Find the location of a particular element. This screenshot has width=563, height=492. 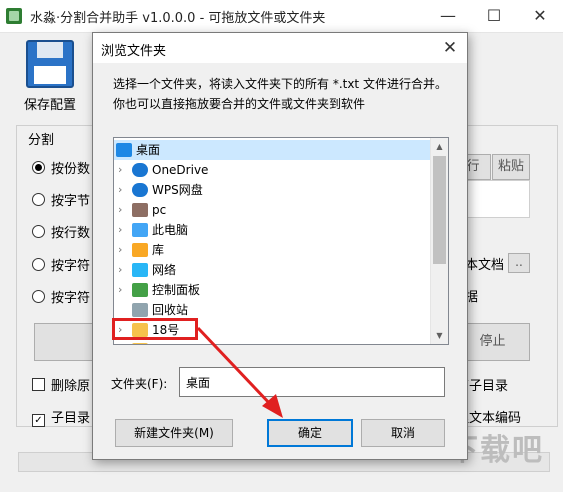

scroll-thumb is located at coordinates (439, 210).